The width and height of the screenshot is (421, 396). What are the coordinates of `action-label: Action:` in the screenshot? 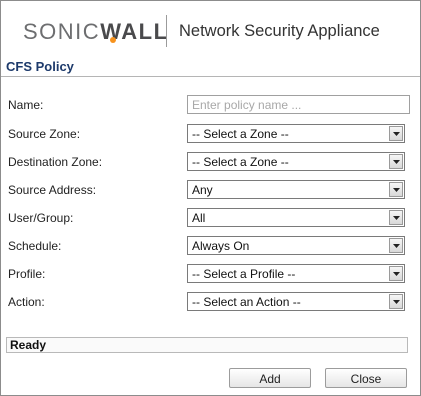 It's located at (26, 302).